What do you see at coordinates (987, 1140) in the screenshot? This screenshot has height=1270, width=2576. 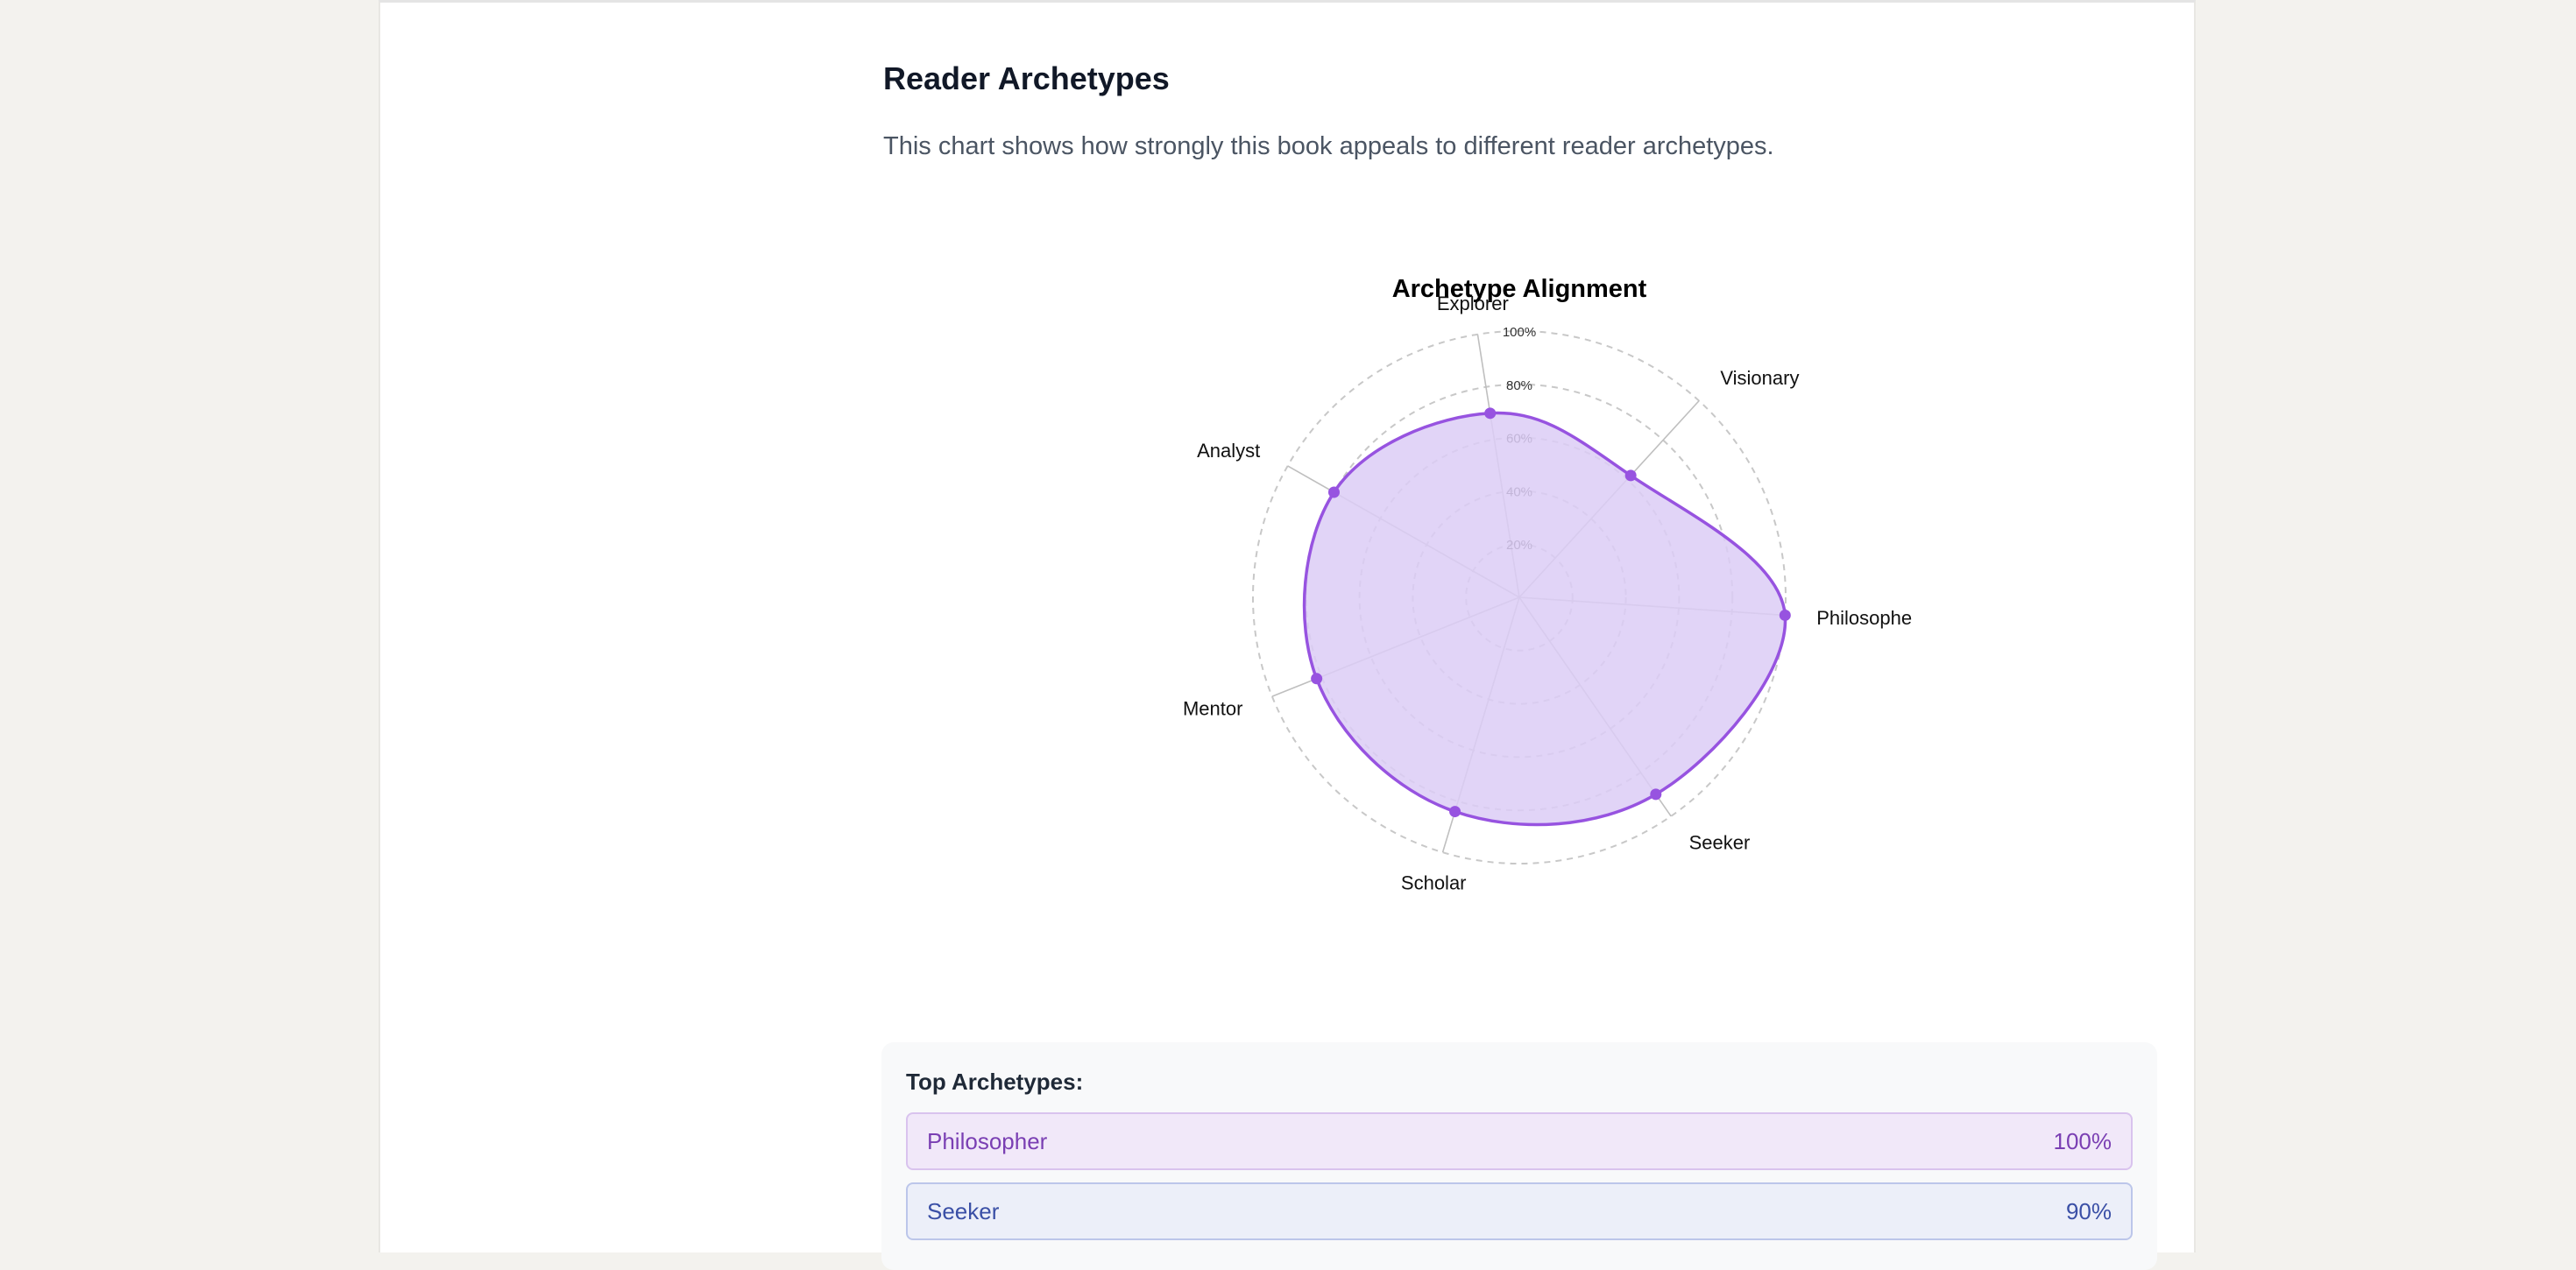 I see `archetype-name: Philosopher` at bounding box center [987, 1140].